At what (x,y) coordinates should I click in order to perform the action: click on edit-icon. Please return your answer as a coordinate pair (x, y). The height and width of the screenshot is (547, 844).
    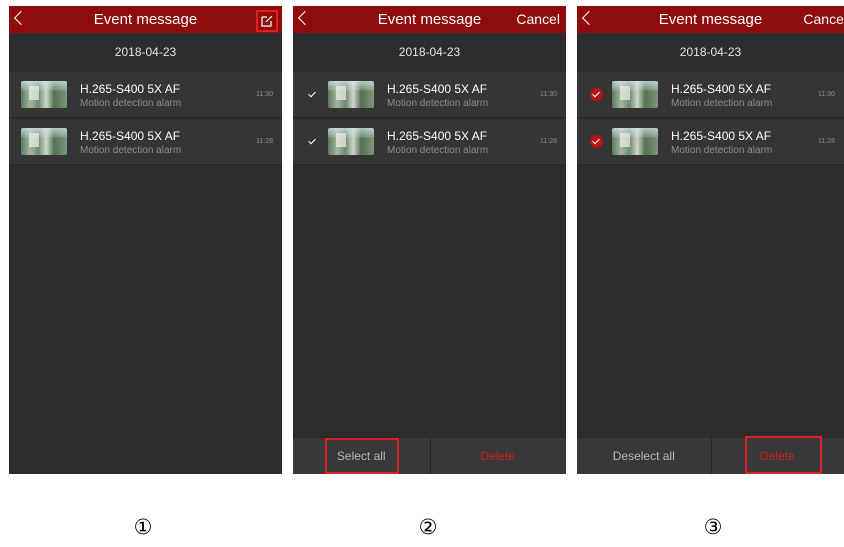
    Looking at the image, I should click on (267, 21).